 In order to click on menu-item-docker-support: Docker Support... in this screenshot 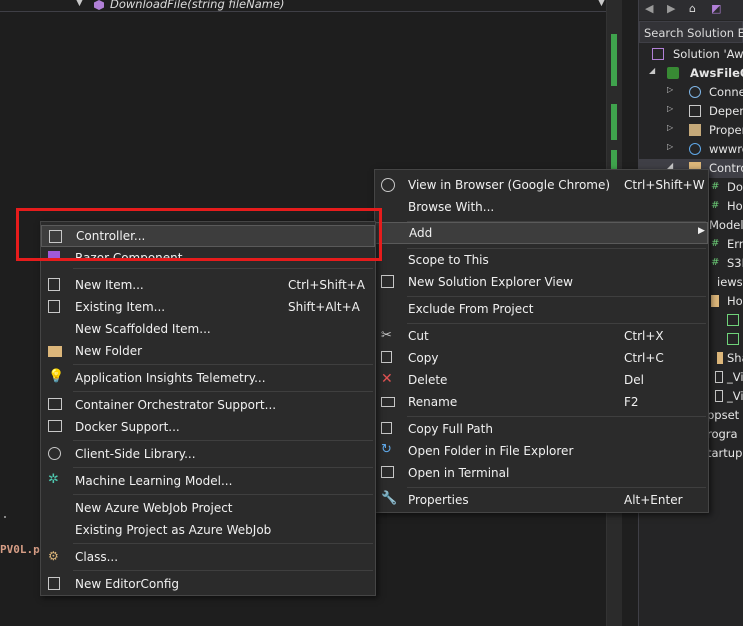, I will do `click(208, 427)`.